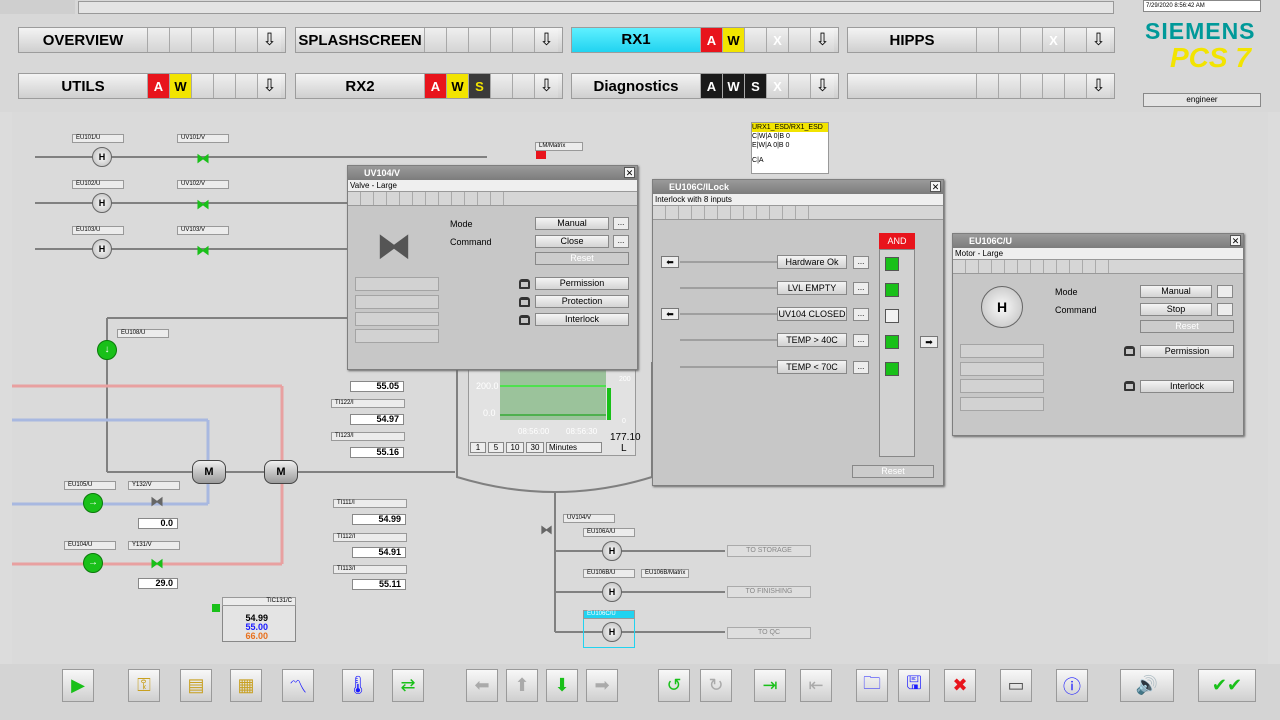 The image size is (1280, 720). Describe the element at coordinates (716, 685) in the screenshot. I see `redo-icon: ↻` at that location.